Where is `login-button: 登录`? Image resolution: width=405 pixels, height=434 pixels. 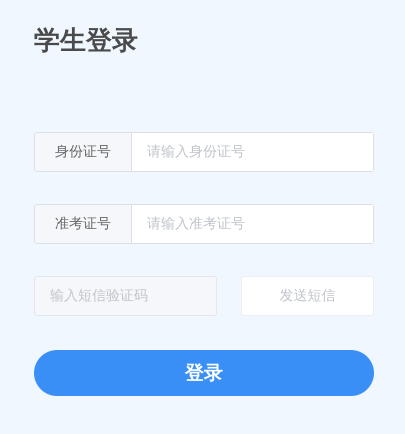
login-button: 登录 is located at coordinates (204, 373).